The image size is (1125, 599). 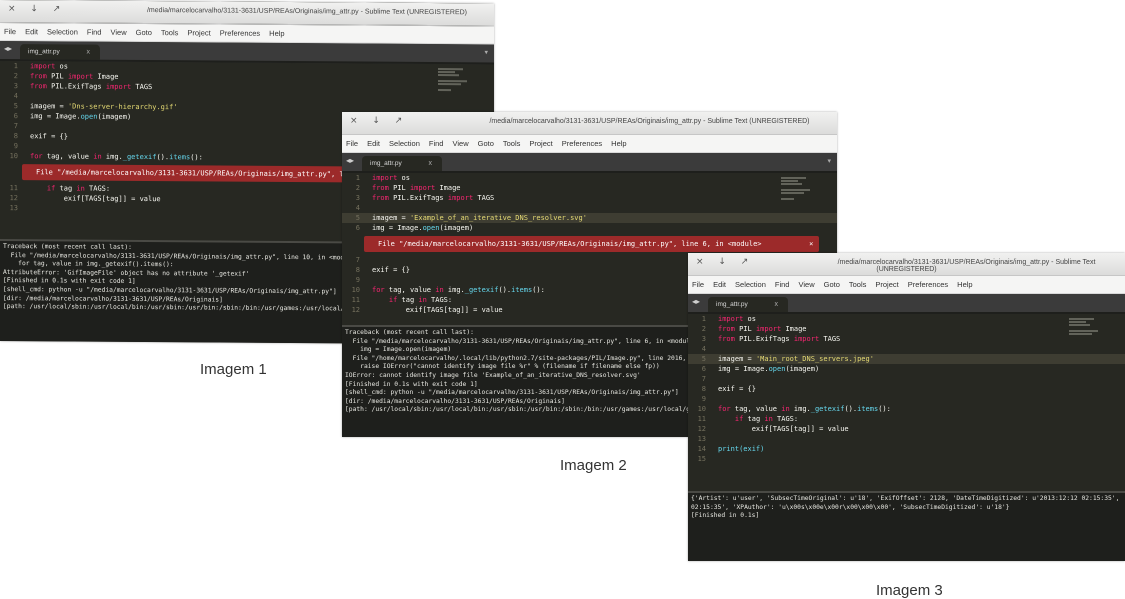 What do you see at coordinates (906, 359) in the screenshot?
I see `code-line-current: 5 imagem = 'Main_root_DNS_servers.jpeg'` at bounding box center [906, 359].